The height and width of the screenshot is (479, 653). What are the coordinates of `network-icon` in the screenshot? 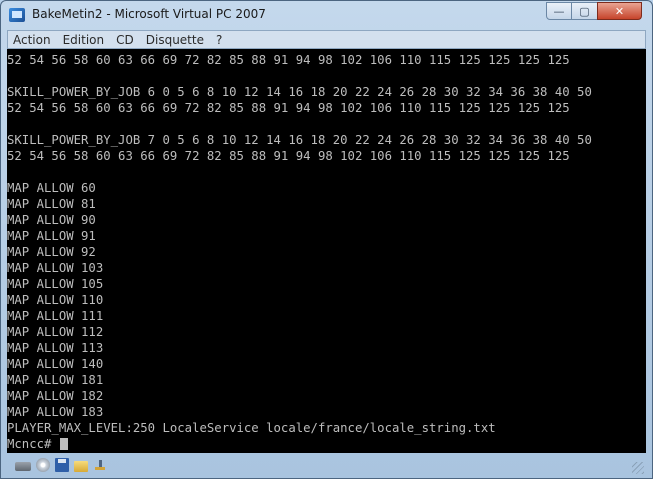 It's located at (100, 465).